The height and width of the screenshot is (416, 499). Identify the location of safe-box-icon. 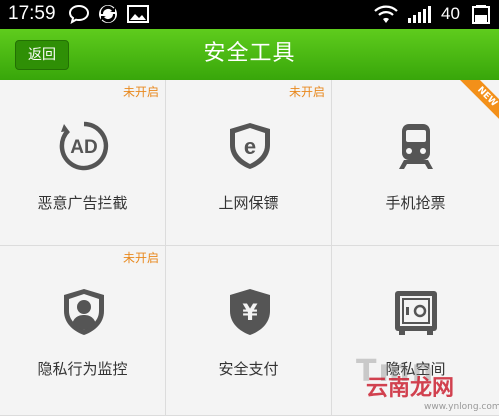
(416, 313).